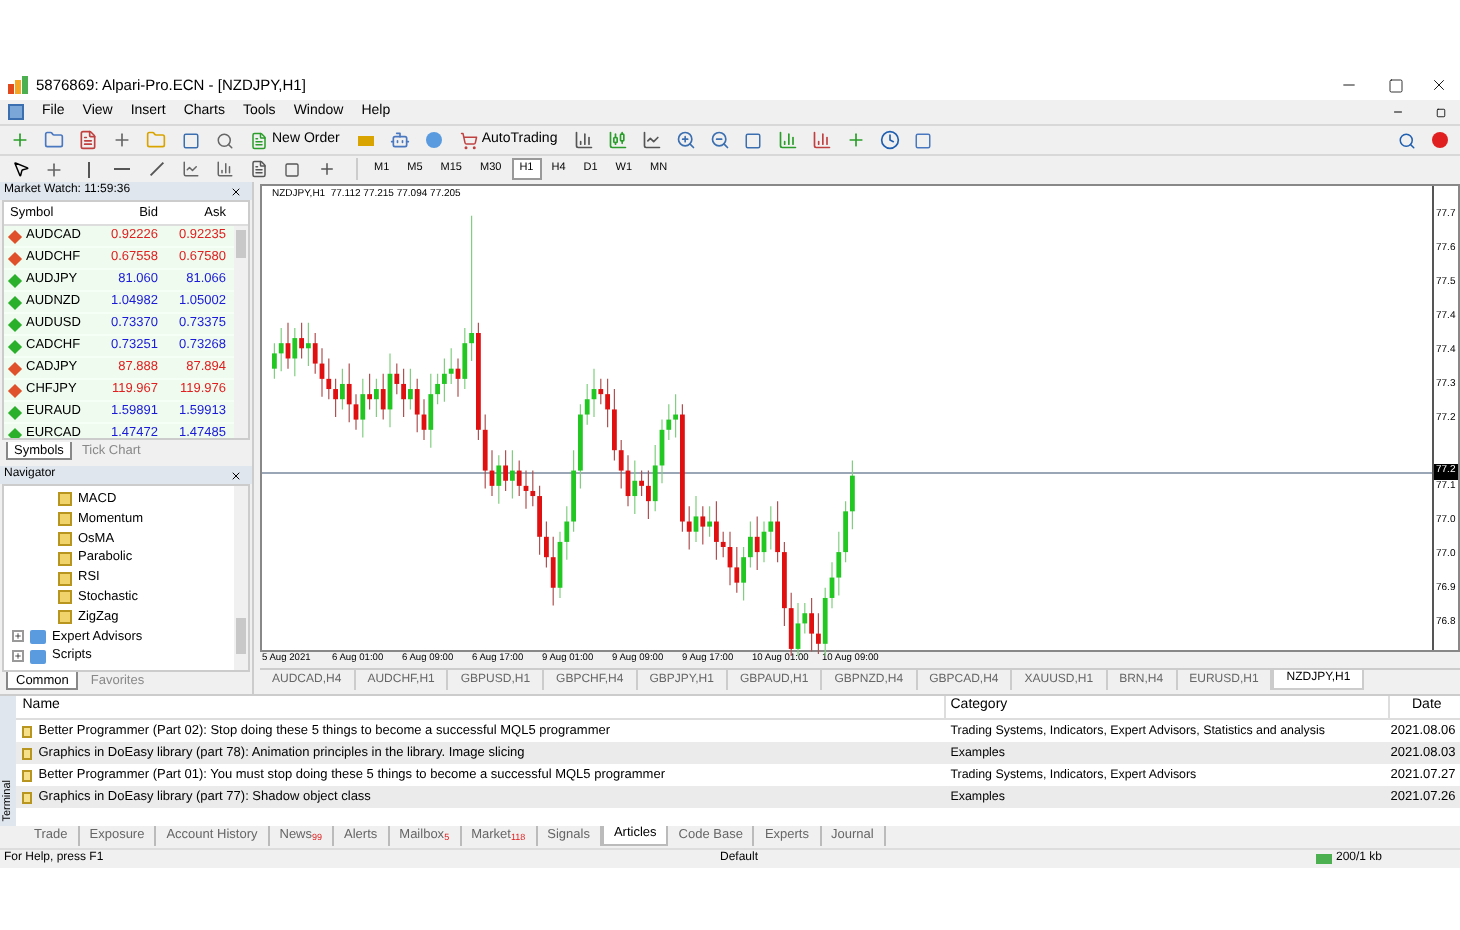 The height and width of the screenshot is (930, 1460). What do you see at coordinates (583, 140) in the screenshot?
I see `bar-chart-icon` at bounding box center [583, 140].